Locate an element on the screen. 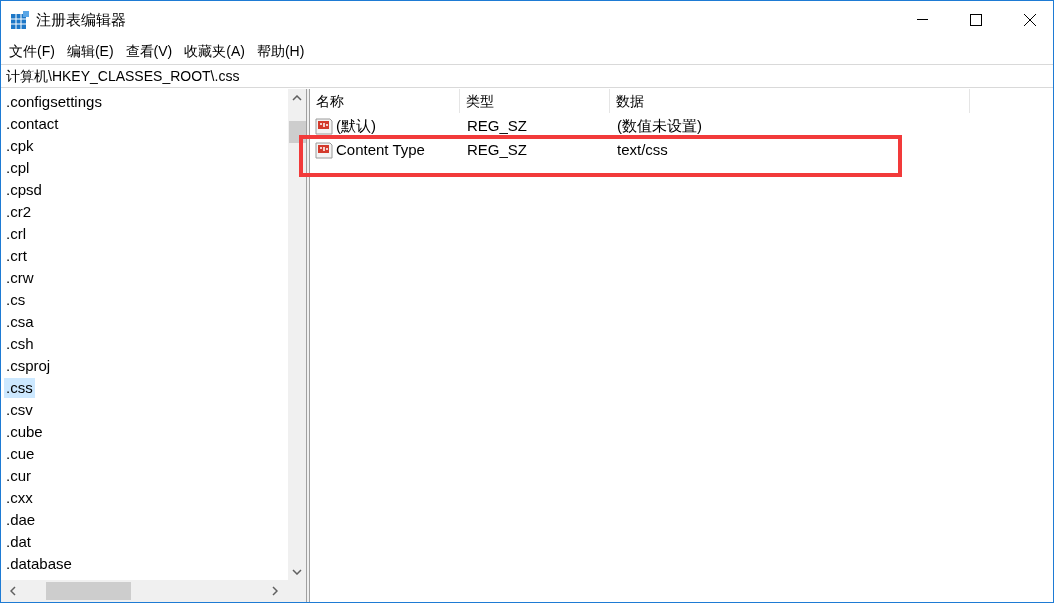 This screenshot has width=1054, height=603. registry-icon is located at coordinates (20, 20).